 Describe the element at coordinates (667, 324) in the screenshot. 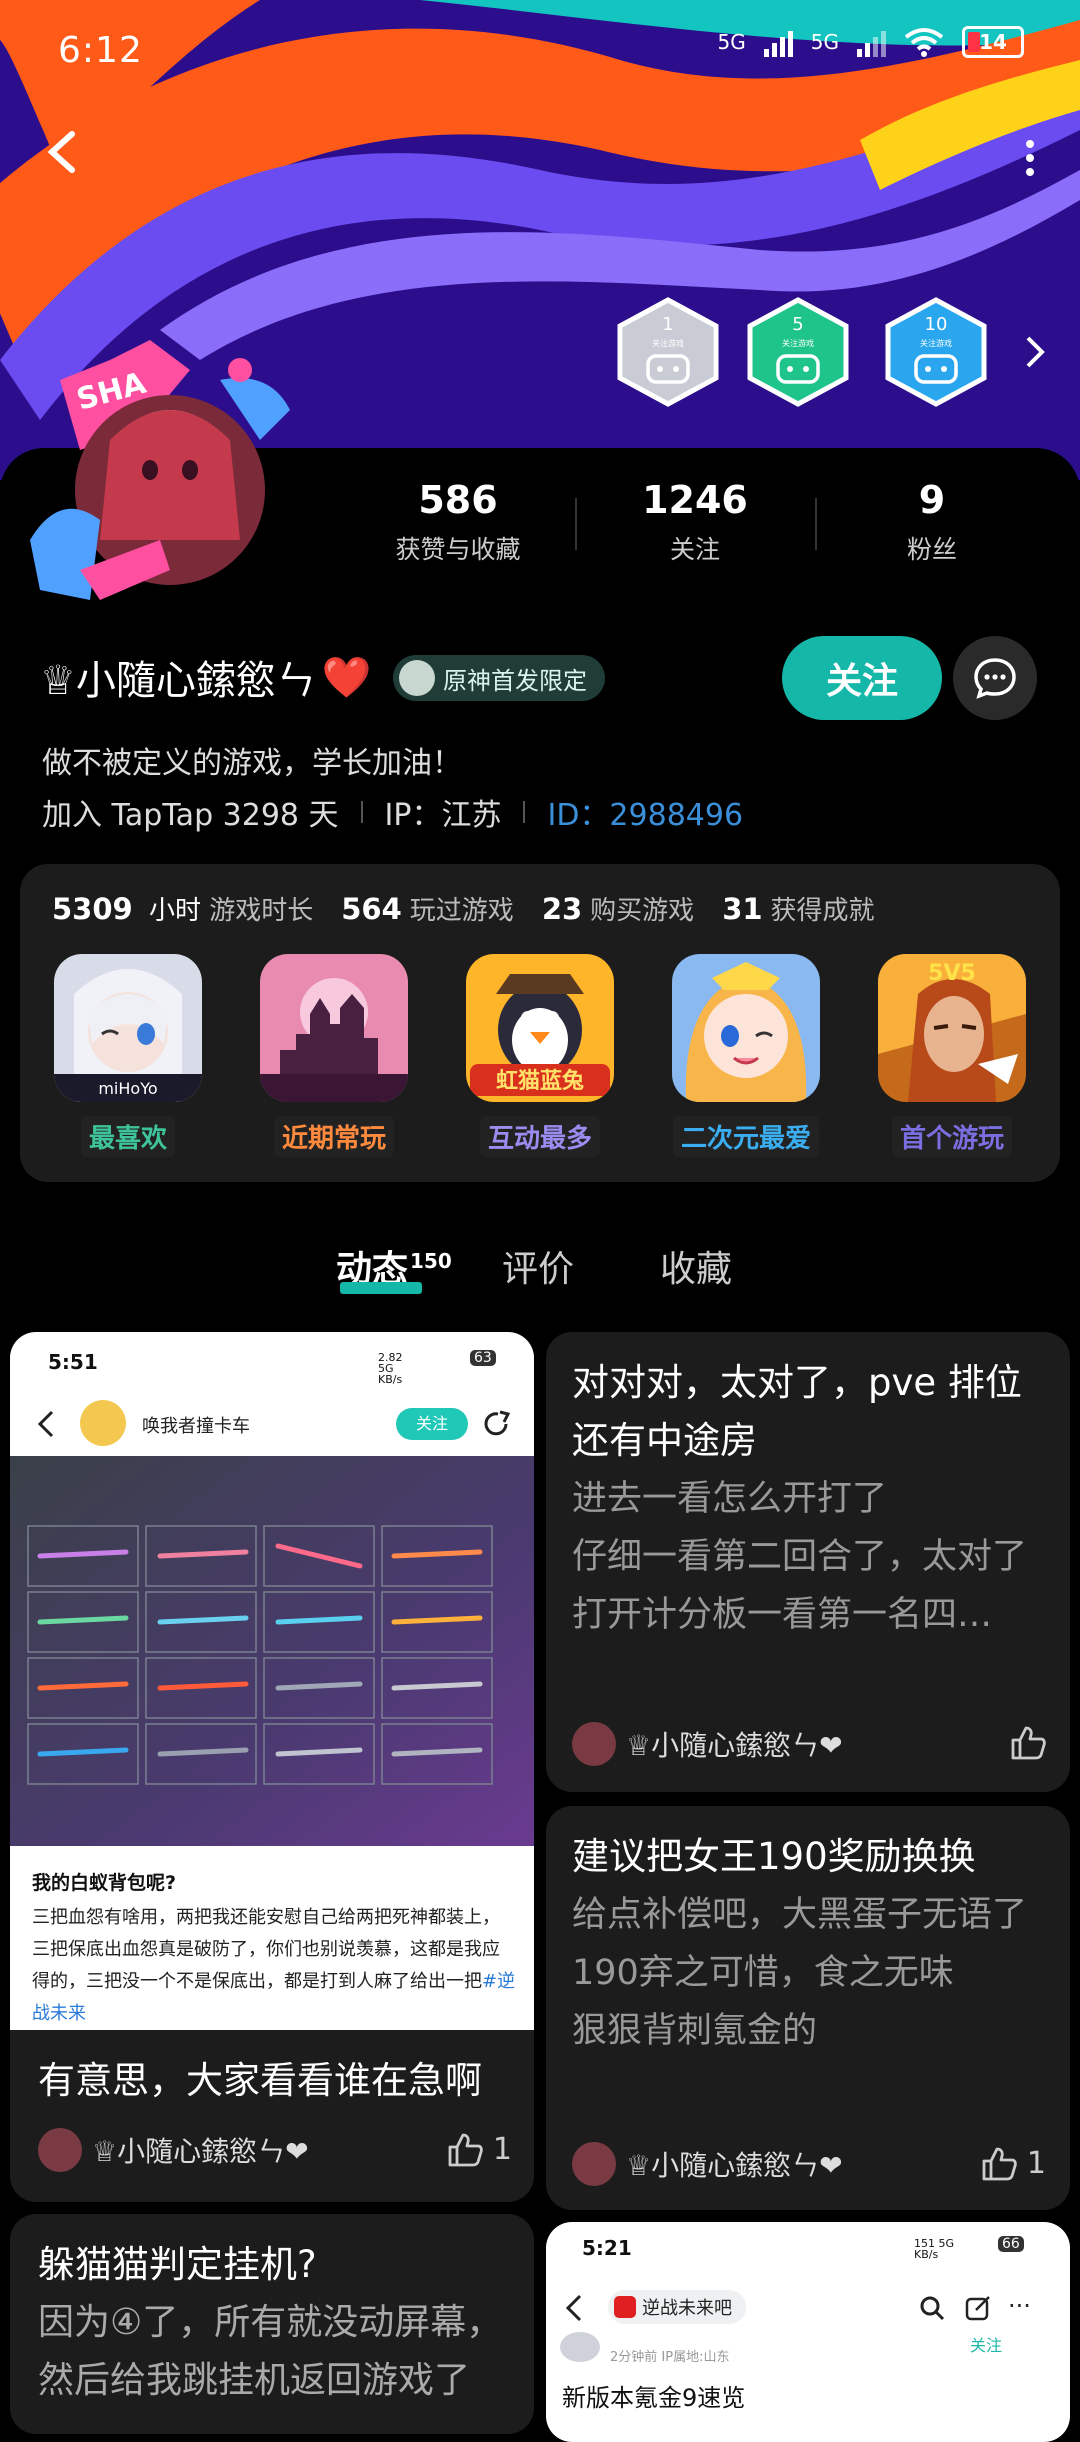

I see `badge-number: 1` at that location.